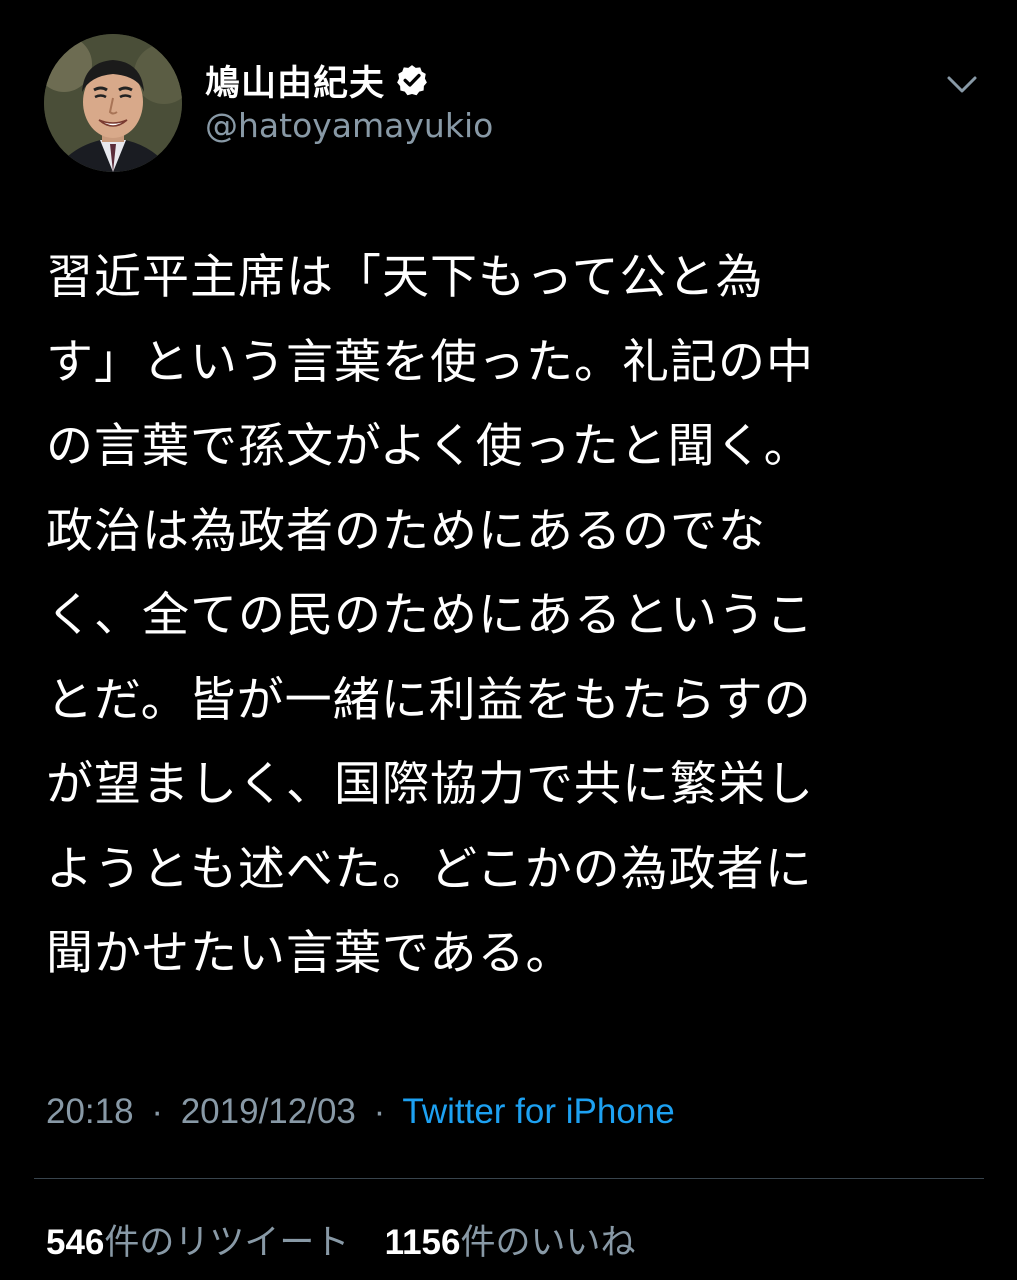 The width and height of the screenshot is (1017, 1280). Describe the element at coordinates (430, 615) in the screenshot. I see `tweet-text-line: く、全ての民のためにあるというこ` at that location.